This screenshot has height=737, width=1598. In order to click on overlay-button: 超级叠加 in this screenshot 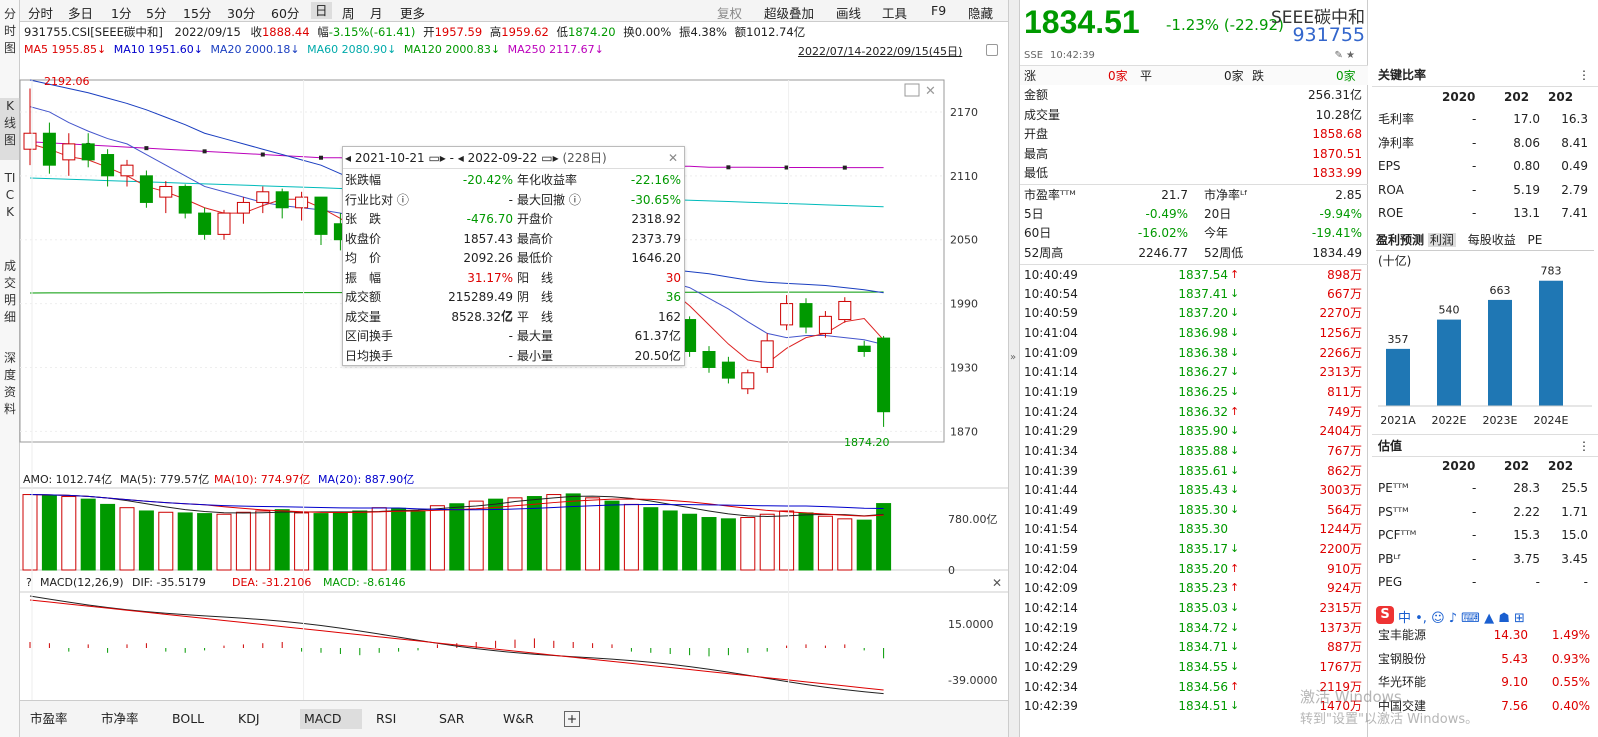, I will do `click(789, 12)`.